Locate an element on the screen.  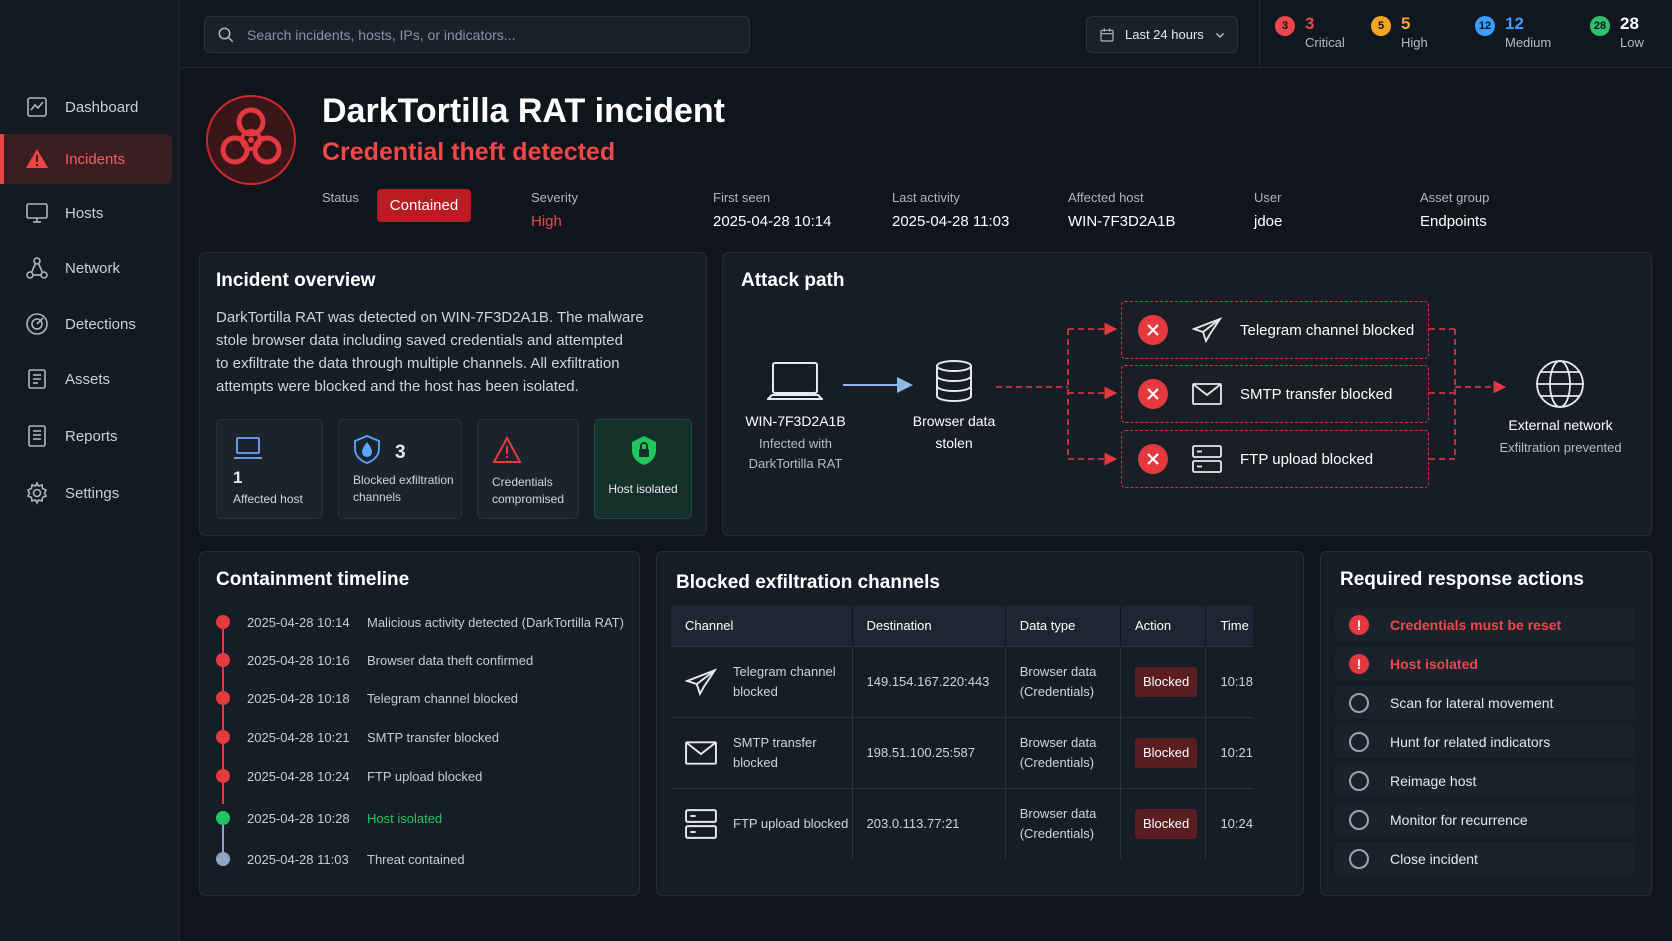
channel-name: FTP upload blocked is located at coordinates (791, 823).